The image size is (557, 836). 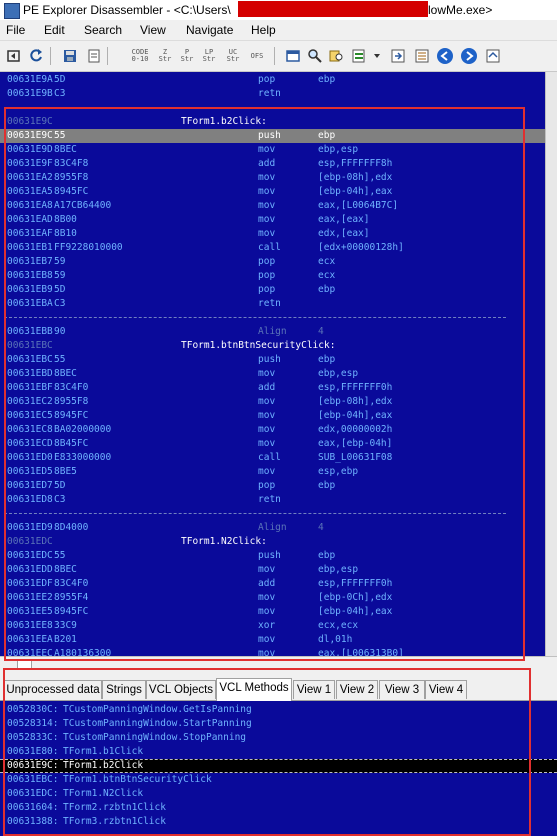 What do you see at coordinates (153, 30) in the screenshot?
I see `menu-view: View` at bounding box center [153, 30].